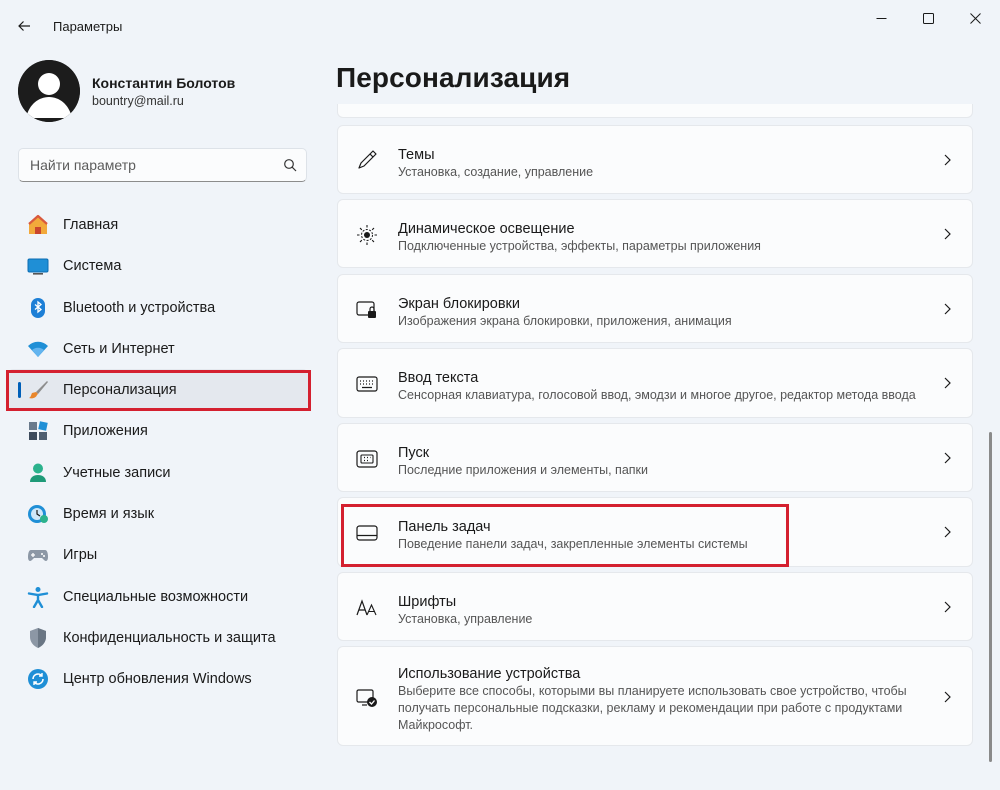 This screenshot has height=790, width=1000. Describe the element at coordinates (38, 597) in the screenshot. I see `accessibility-icon` at that location.